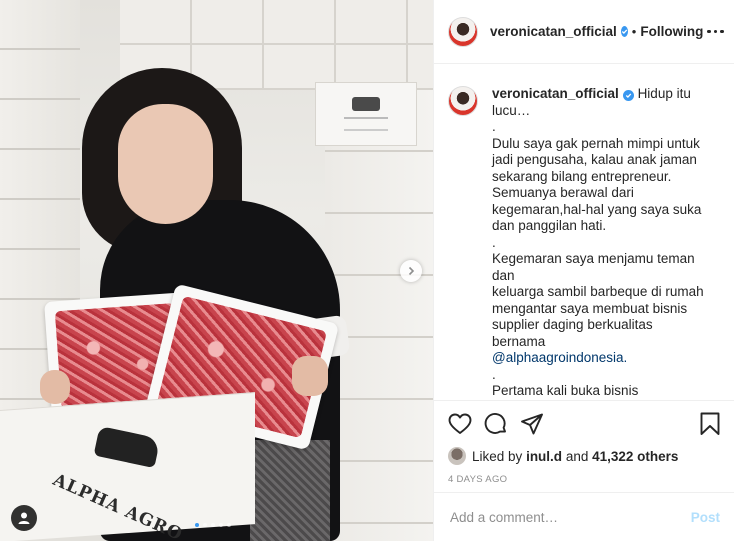 The image size is (734, 541). I want to click on more-options-icon, so click(709, 31).